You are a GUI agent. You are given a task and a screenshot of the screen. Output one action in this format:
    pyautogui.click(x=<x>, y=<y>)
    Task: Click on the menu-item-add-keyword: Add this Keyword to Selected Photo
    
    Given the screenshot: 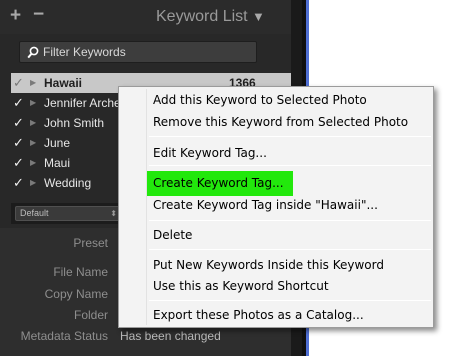 What is the action you would take?
    pyautogui.click(x=290, y=100)
    